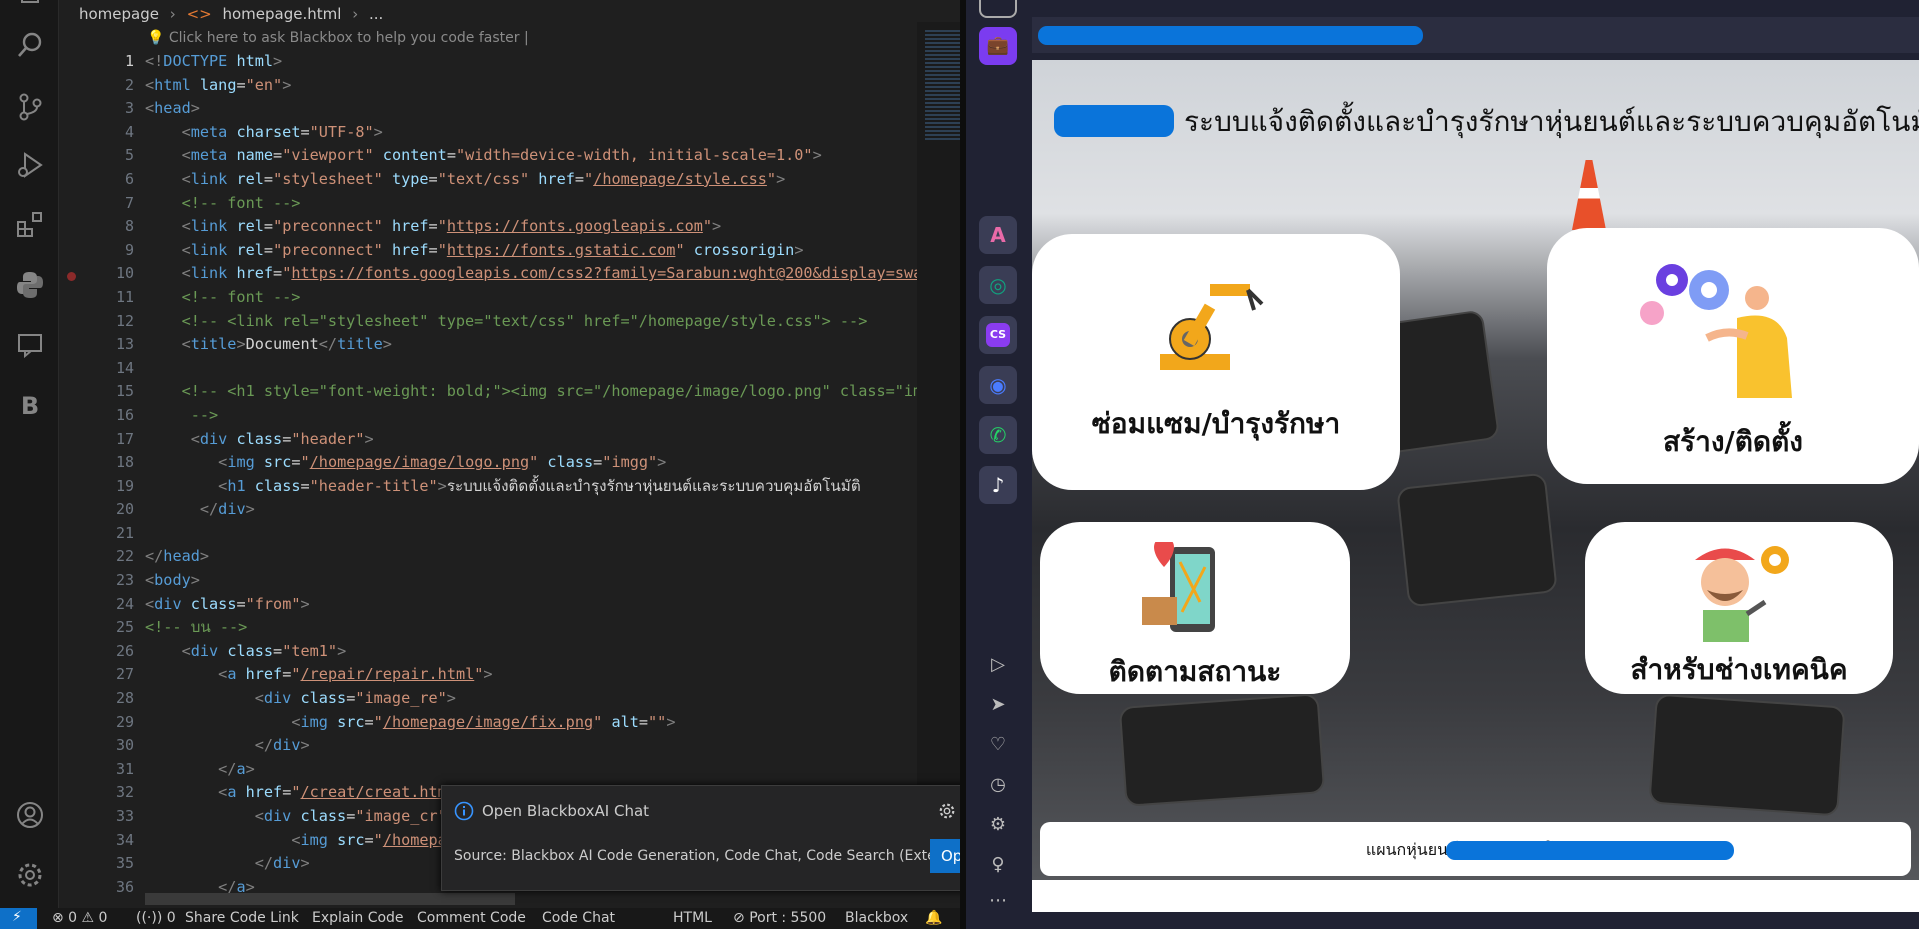  I want to click on line-number: 23, so click(124, 580).